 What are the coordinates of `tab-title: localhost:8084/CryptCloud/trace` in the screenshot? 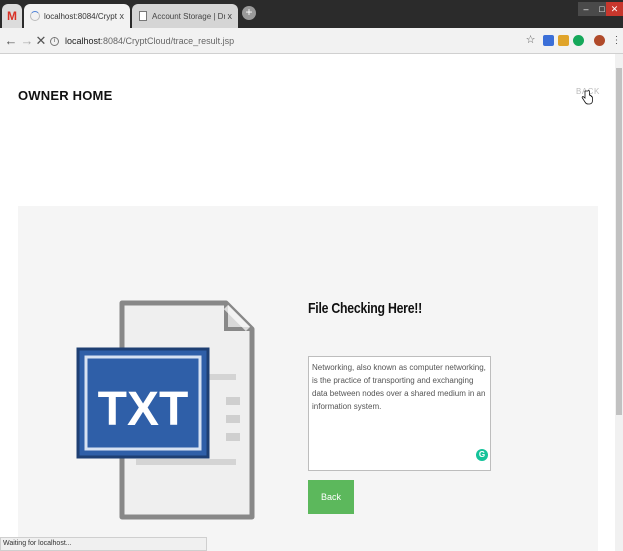 It's located at (80, 16).